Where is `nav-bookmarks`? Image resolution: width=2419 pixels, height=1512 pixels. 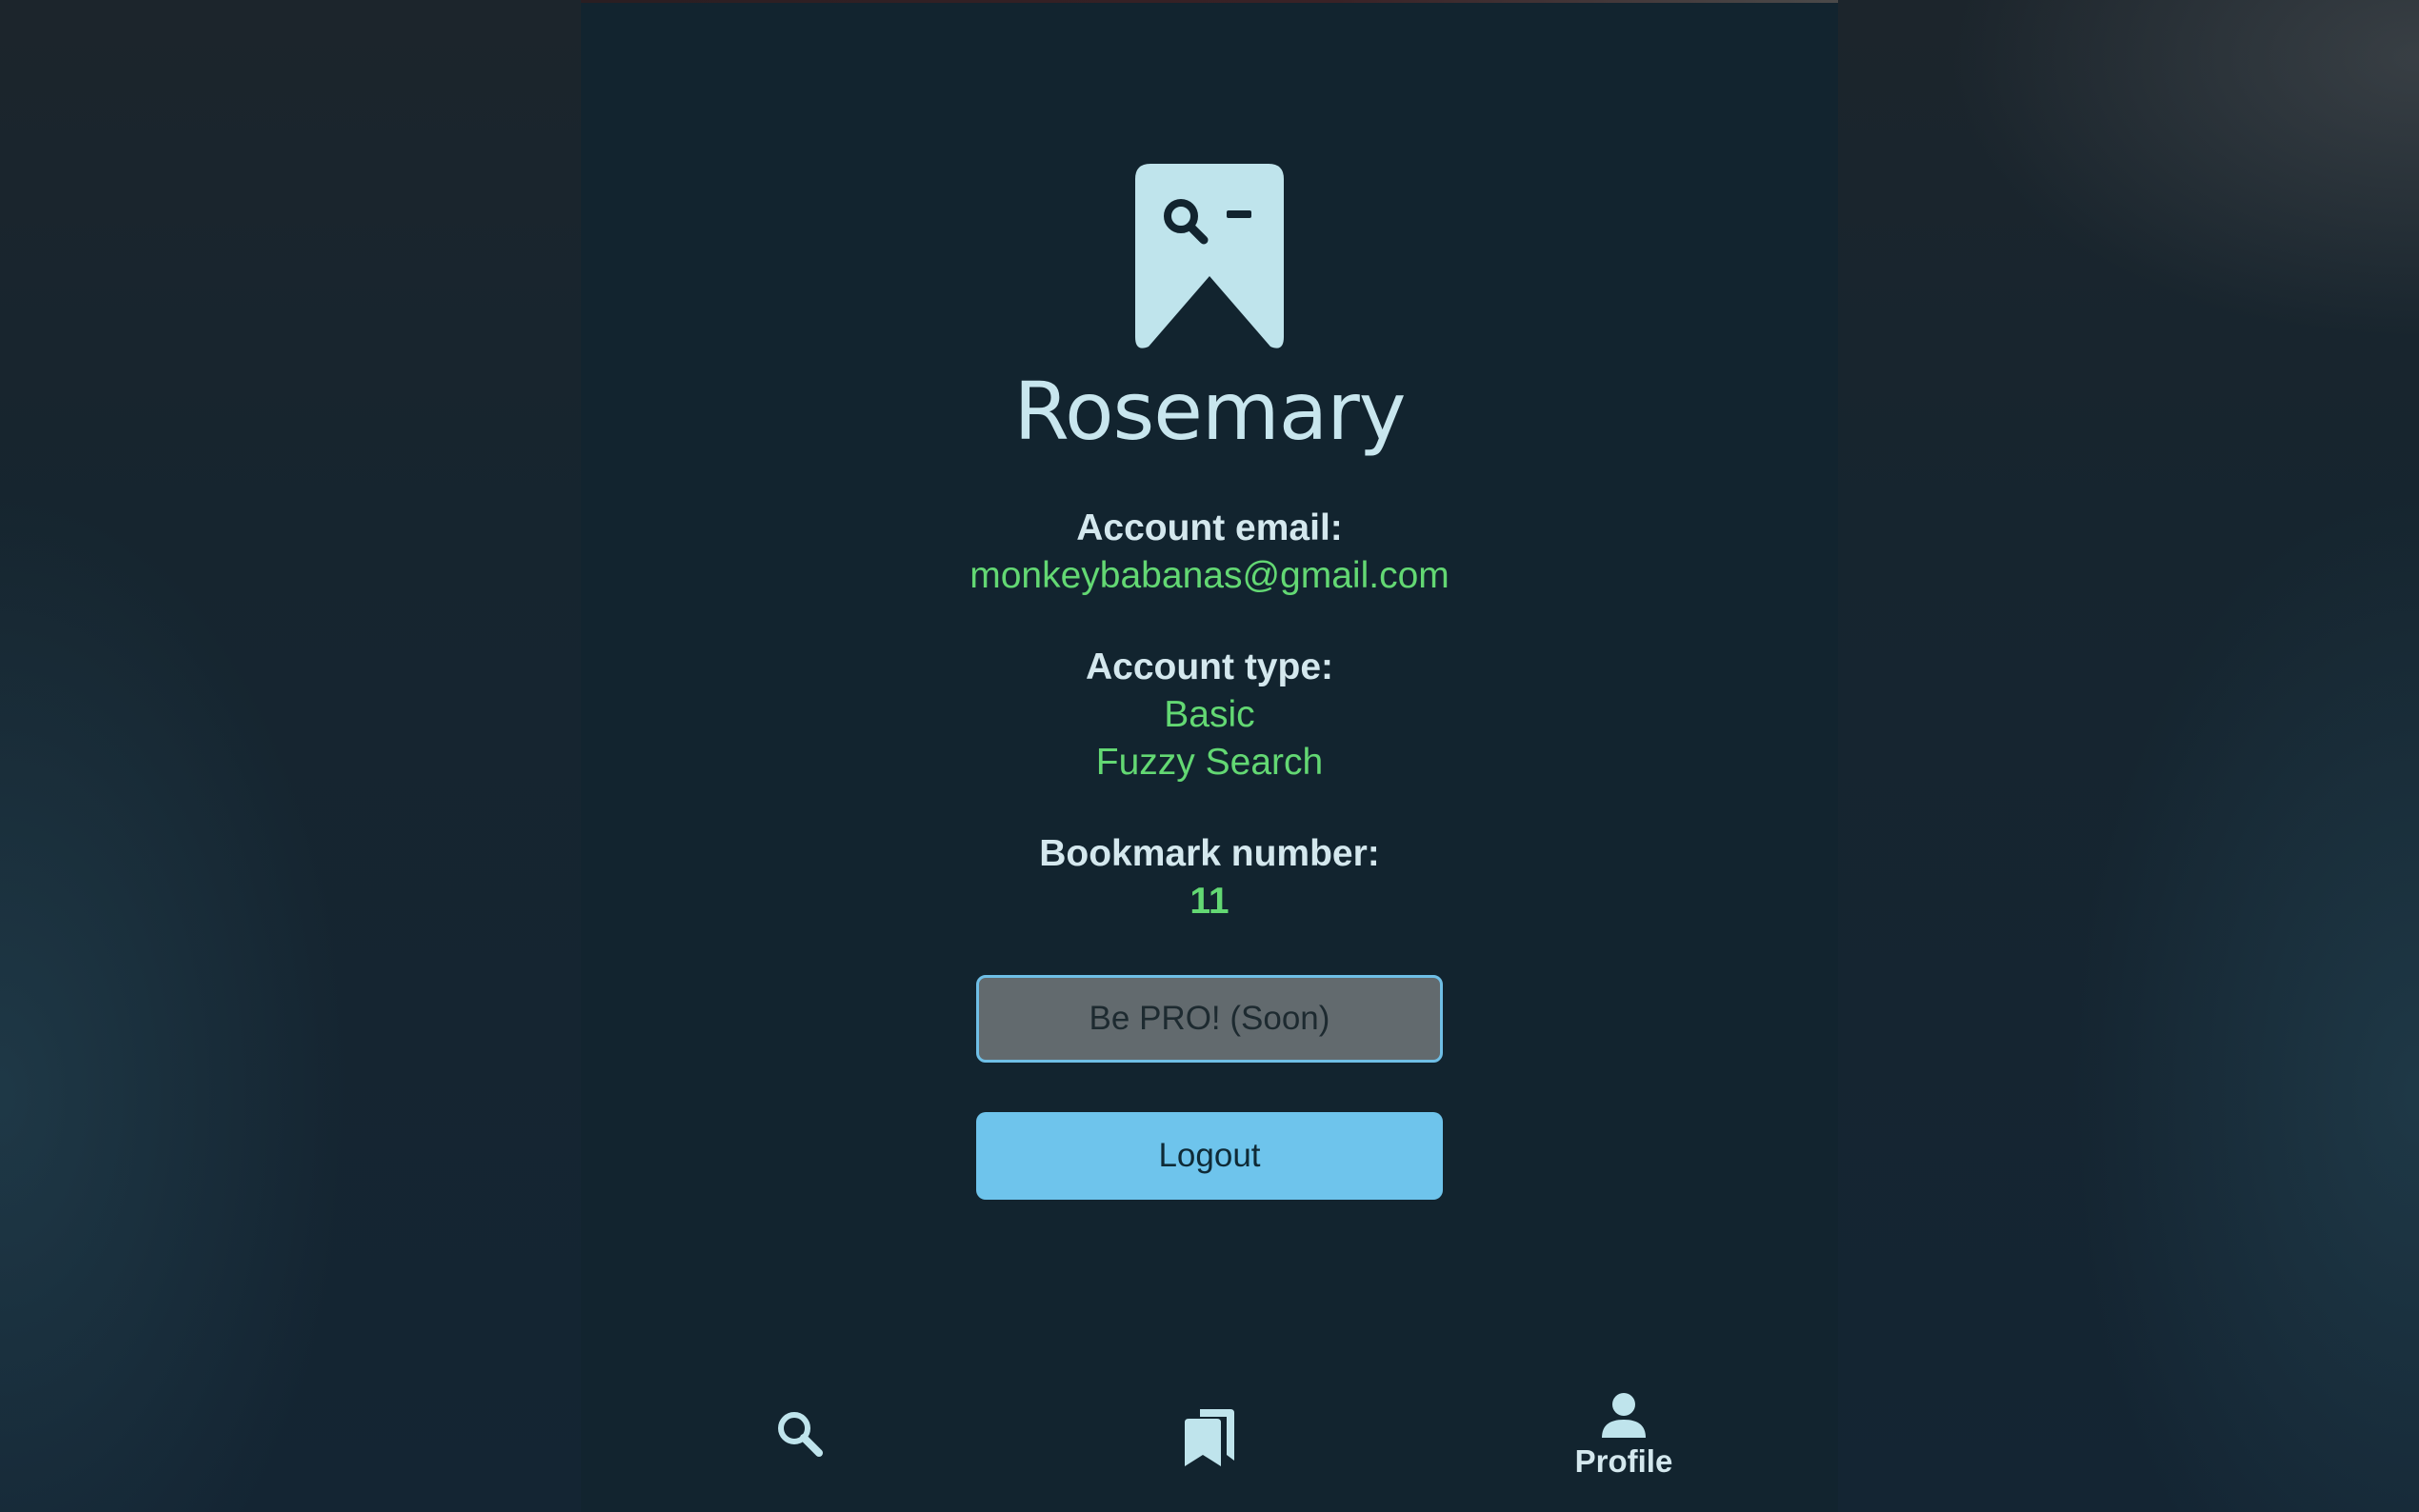
nav-bookmarks is located at coordinates (1209, 1437).